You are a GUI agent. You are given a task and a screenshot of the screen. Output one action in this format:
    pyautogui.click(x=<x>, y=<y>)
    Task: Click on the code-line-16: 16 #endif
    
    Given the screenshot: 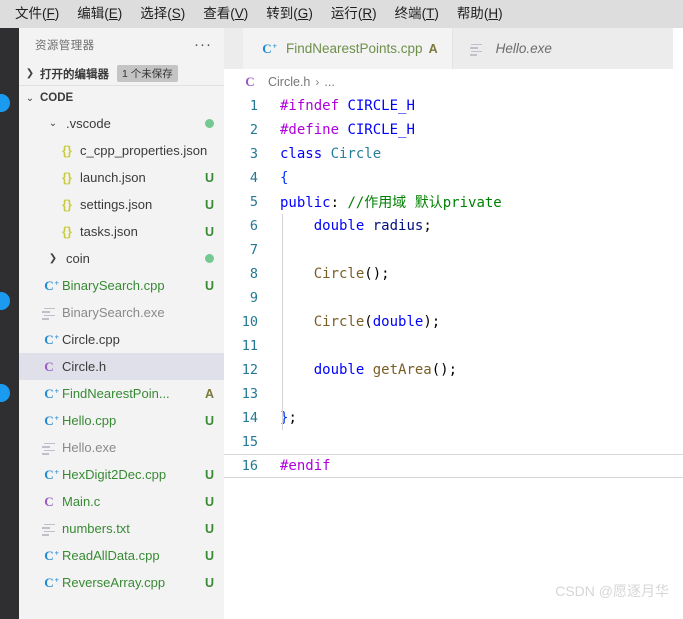 What is the action you would take?
    pyautogui.click(x=453, y=466)
    